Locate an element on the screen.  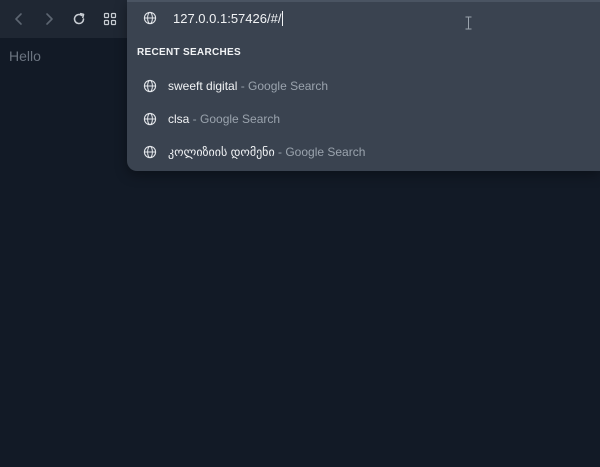
grid-icon is located at coordinates (110, 19).